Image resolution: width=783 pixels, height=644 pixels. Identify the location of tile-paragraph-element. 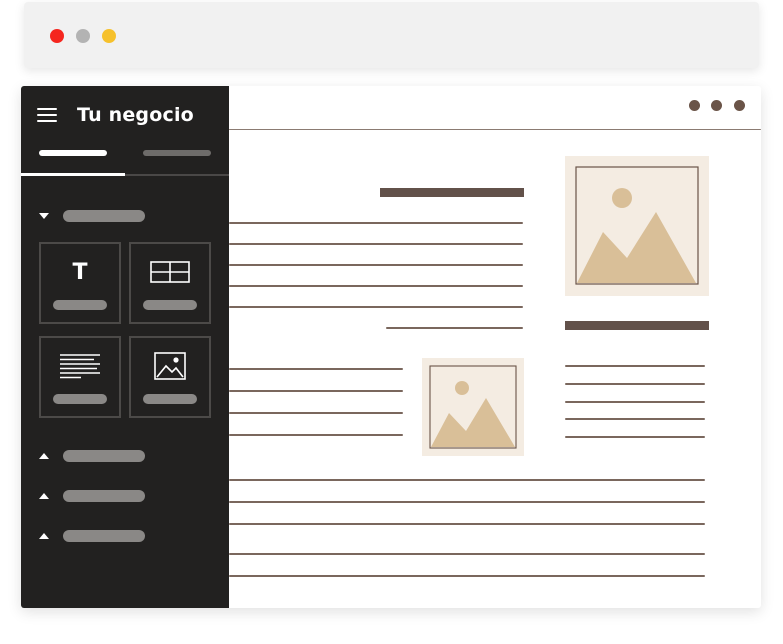
(80, 377).